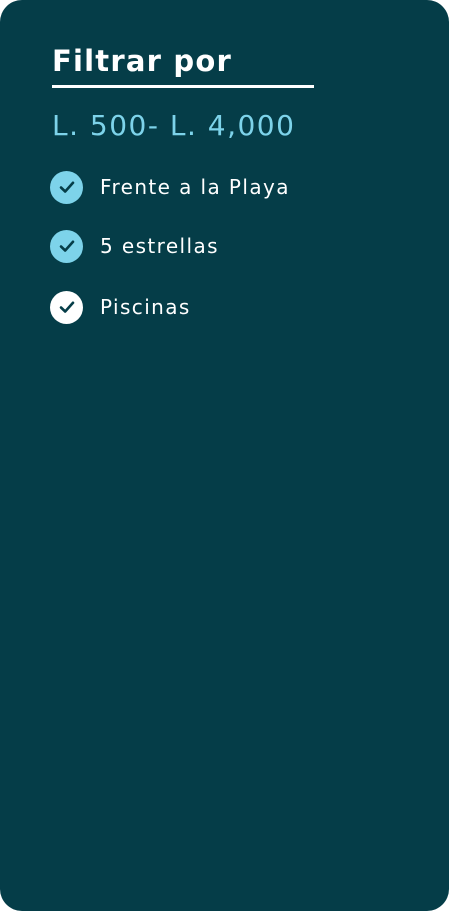  Describe the element at coordinates (142, 61) in the screenshot. I see `filter-title: Filtrar por` at that location.